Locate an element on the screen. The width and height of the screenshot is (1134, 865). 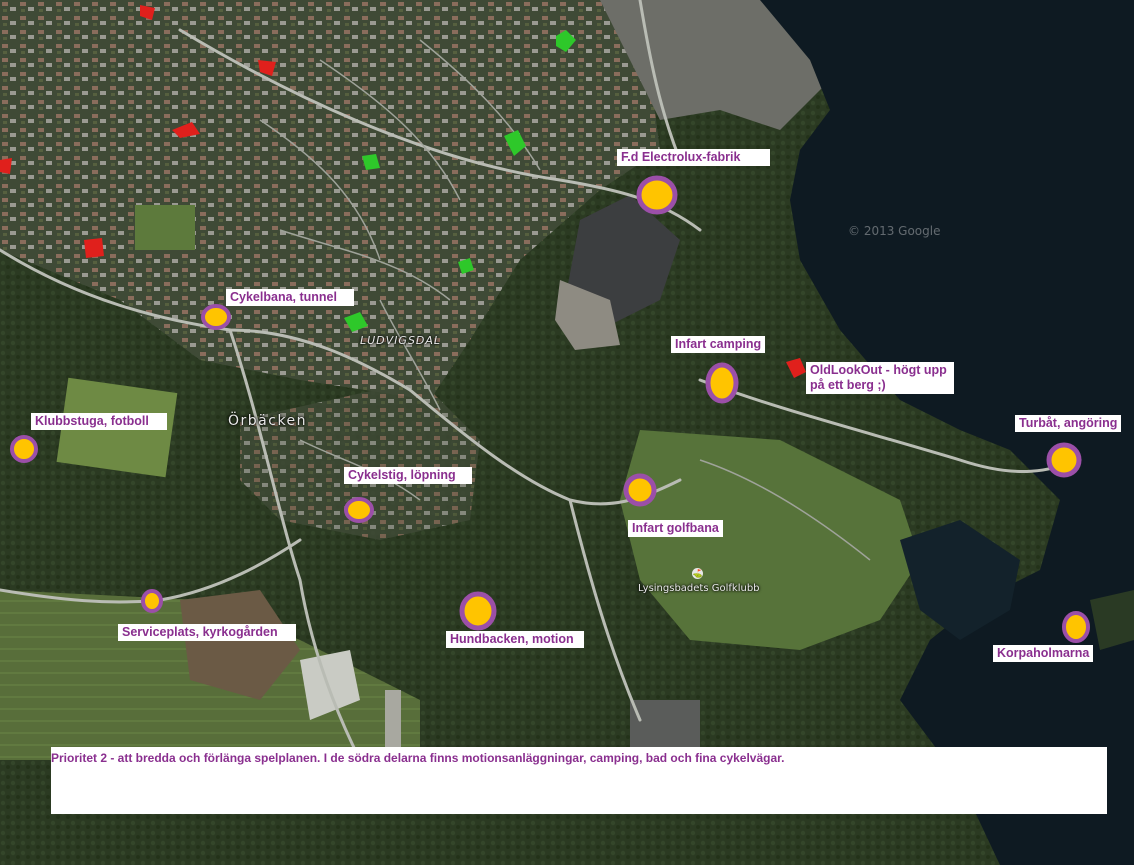
marker-serviceplats is located at coordinates (152, 601).